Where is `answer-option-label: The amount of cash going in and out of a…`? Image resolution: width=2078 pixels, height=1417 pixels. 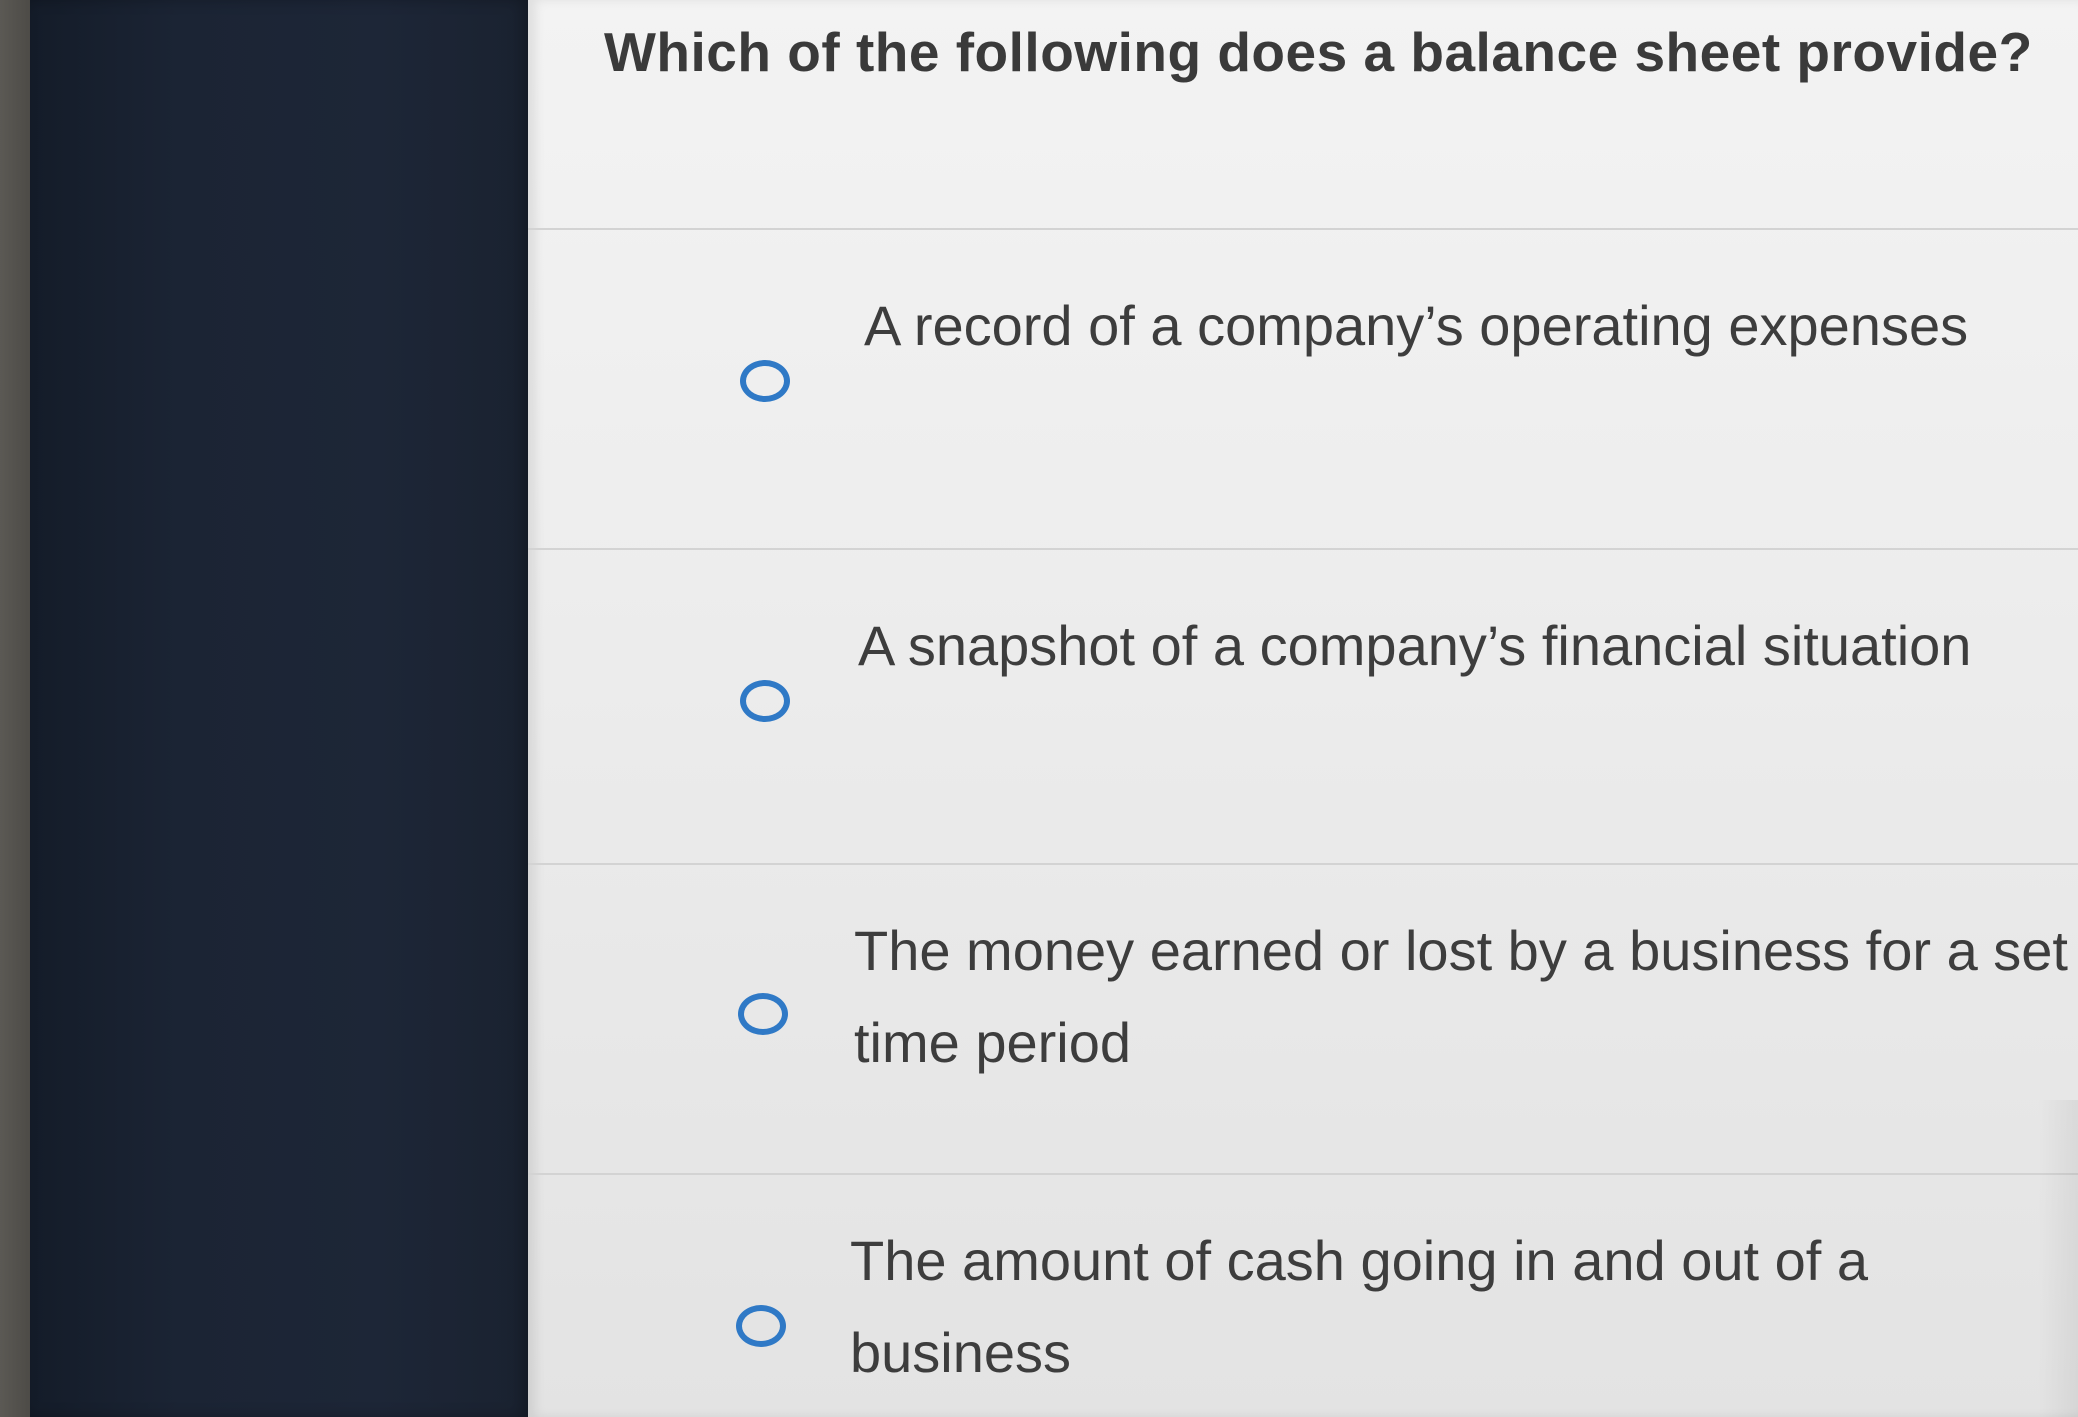
answer-option-label: The amount of cash going in and out of a… is located at coordinates (1415, 1307).